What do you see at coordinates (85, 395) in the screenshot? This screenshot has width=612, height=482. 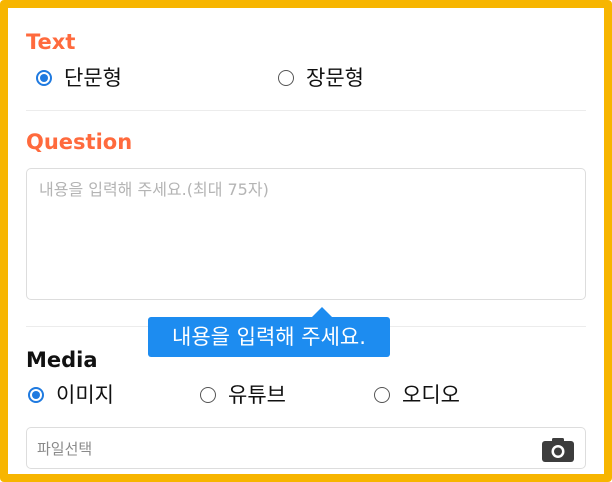 I see `radio-image-label: 이미지` at bounding box center [85, 395].